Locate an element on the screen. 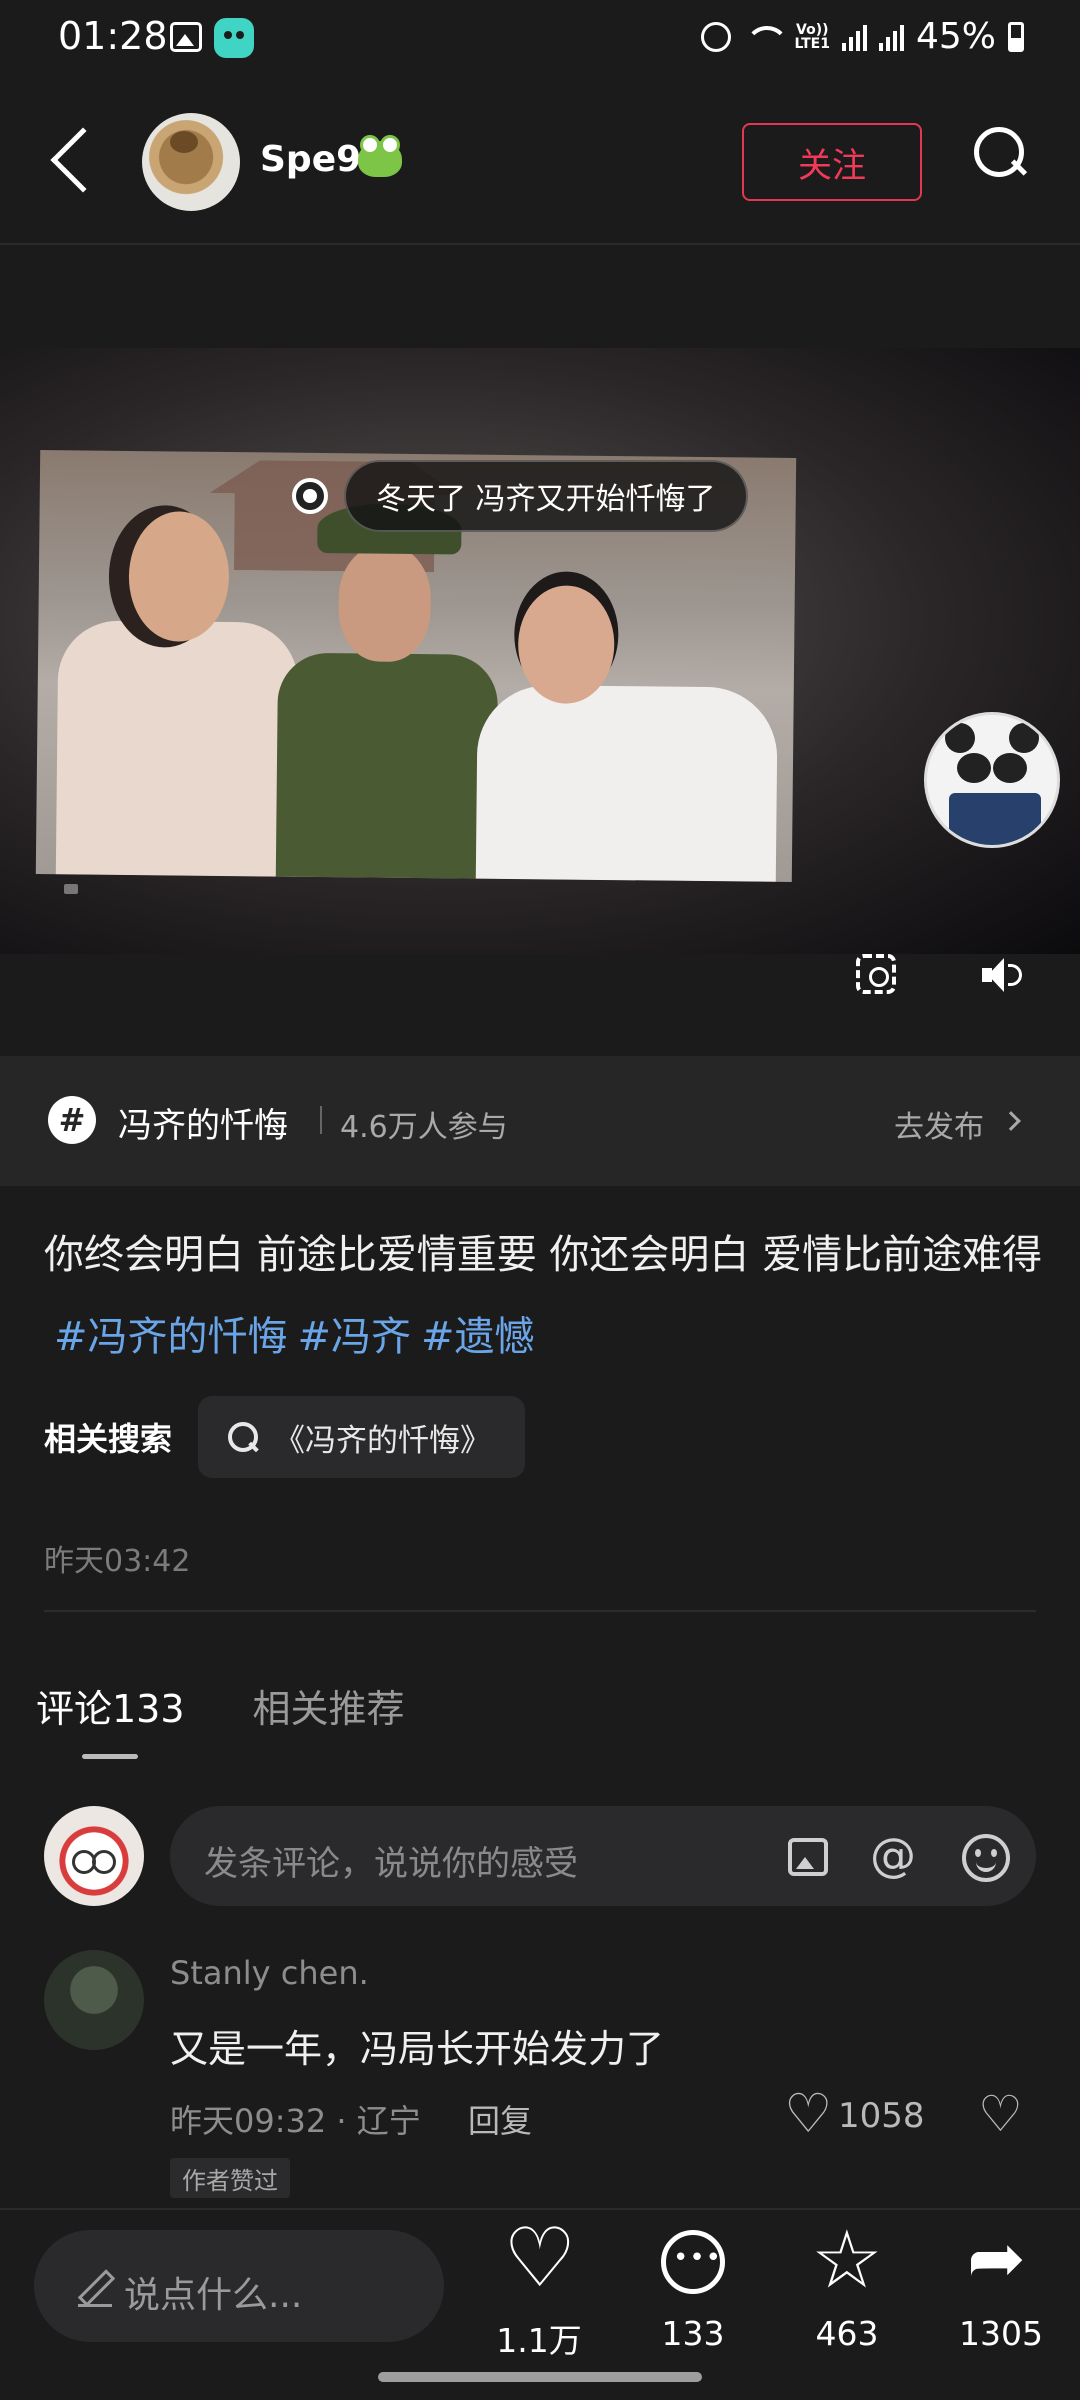 This screenshot has height=2400, width=1080. related-search: 相关搜索 《冯齐的忏悔》 is located at coordinates (285, 1437).